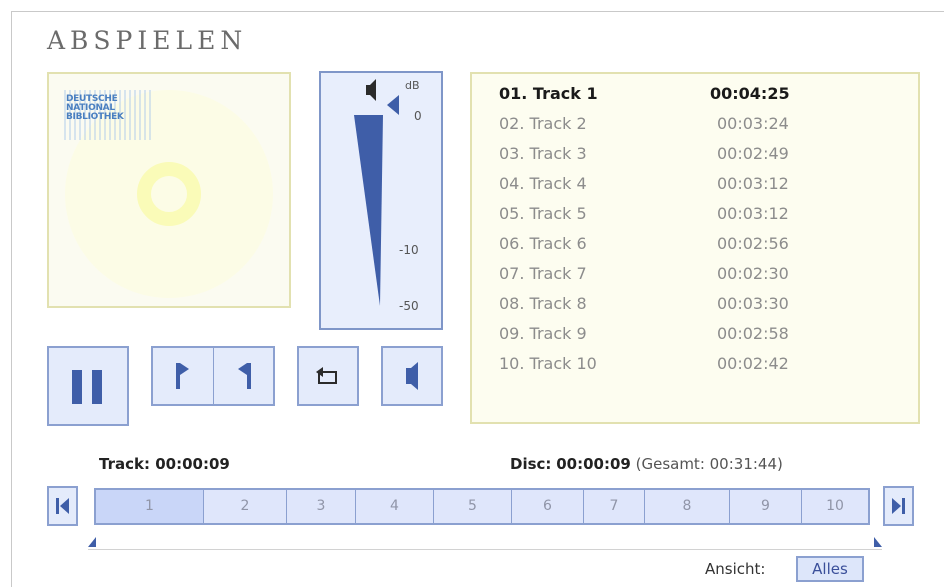 This screenshot has height=587, width=944. Describe the element at coordinates (593, 464) in the screenshot. I see `disc-time-value: 00:00:09` at that location.